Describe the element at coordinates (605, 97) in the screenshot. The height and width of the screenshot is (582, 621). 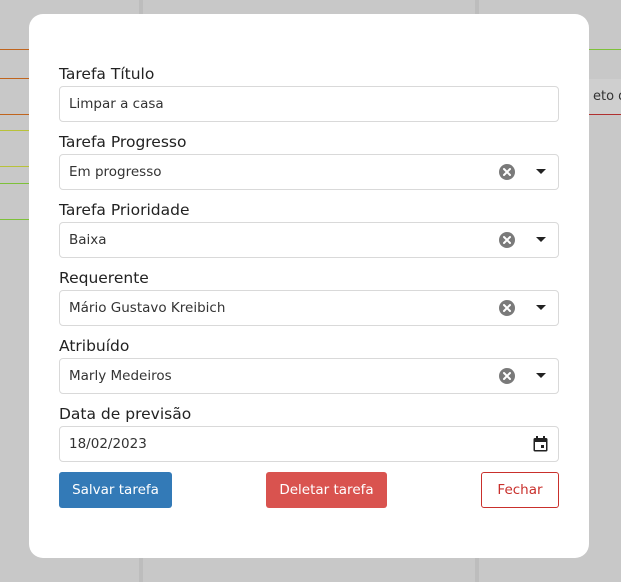
I see `board-card-snippet: eto de` at that location.